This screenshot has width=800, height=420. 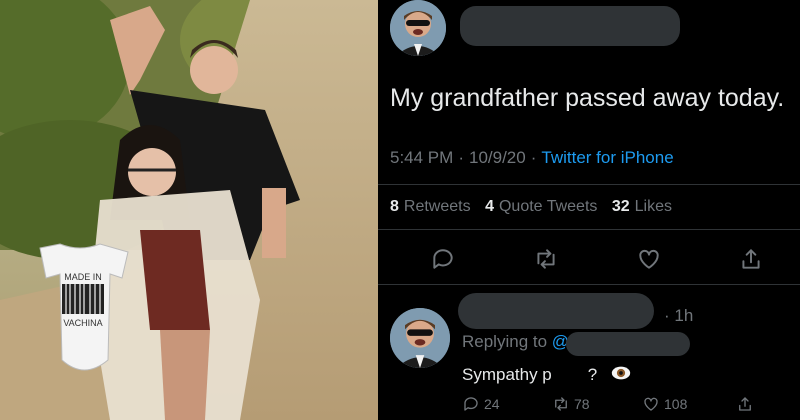 What do you see at coordinates (82, 323) in the screenshot?
I see `onesie-text-bottom: VACHINA` at bounding box center [82, 323].